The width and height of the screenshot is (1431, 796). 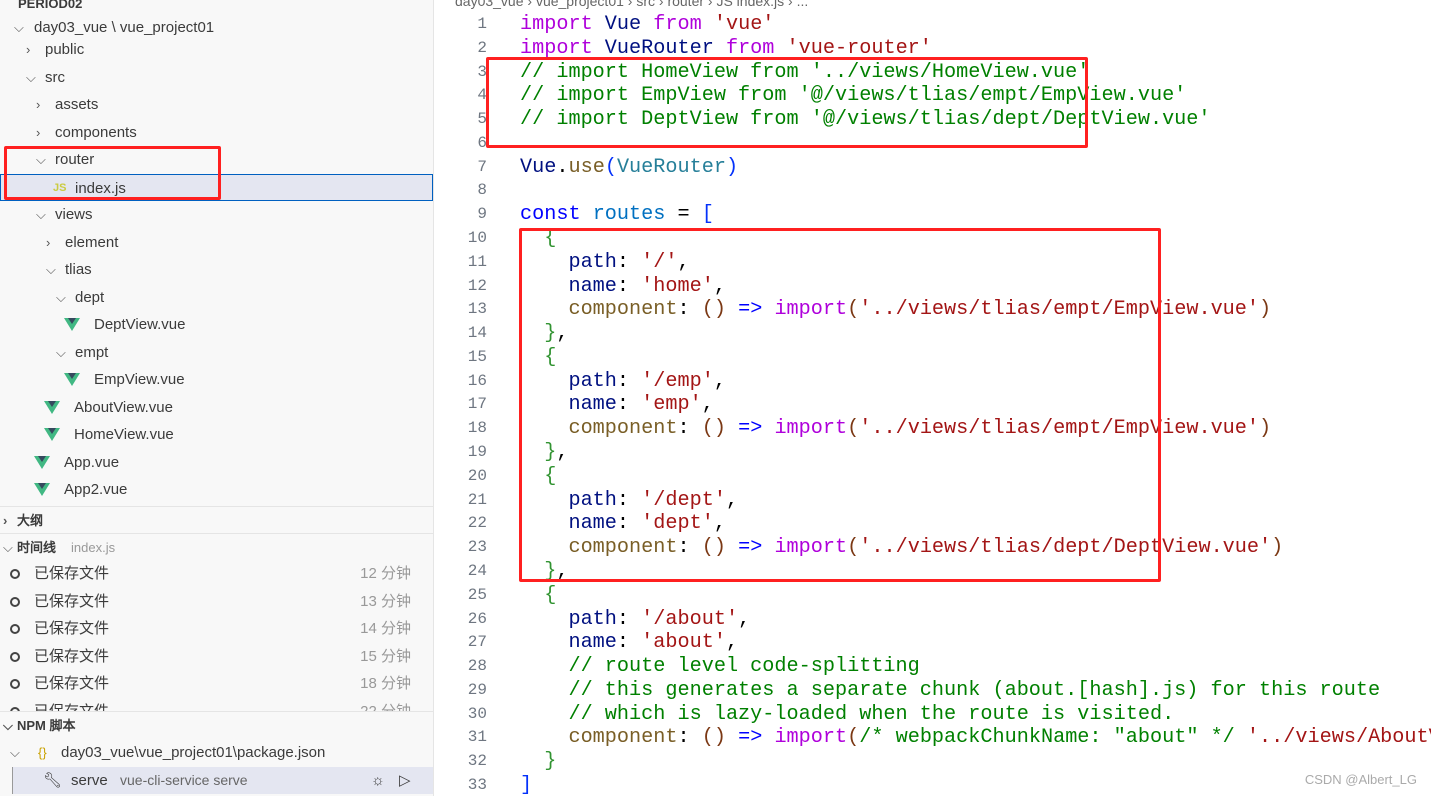 I want to click on tree-item: ⌵ views, so click(x=216, y=214).